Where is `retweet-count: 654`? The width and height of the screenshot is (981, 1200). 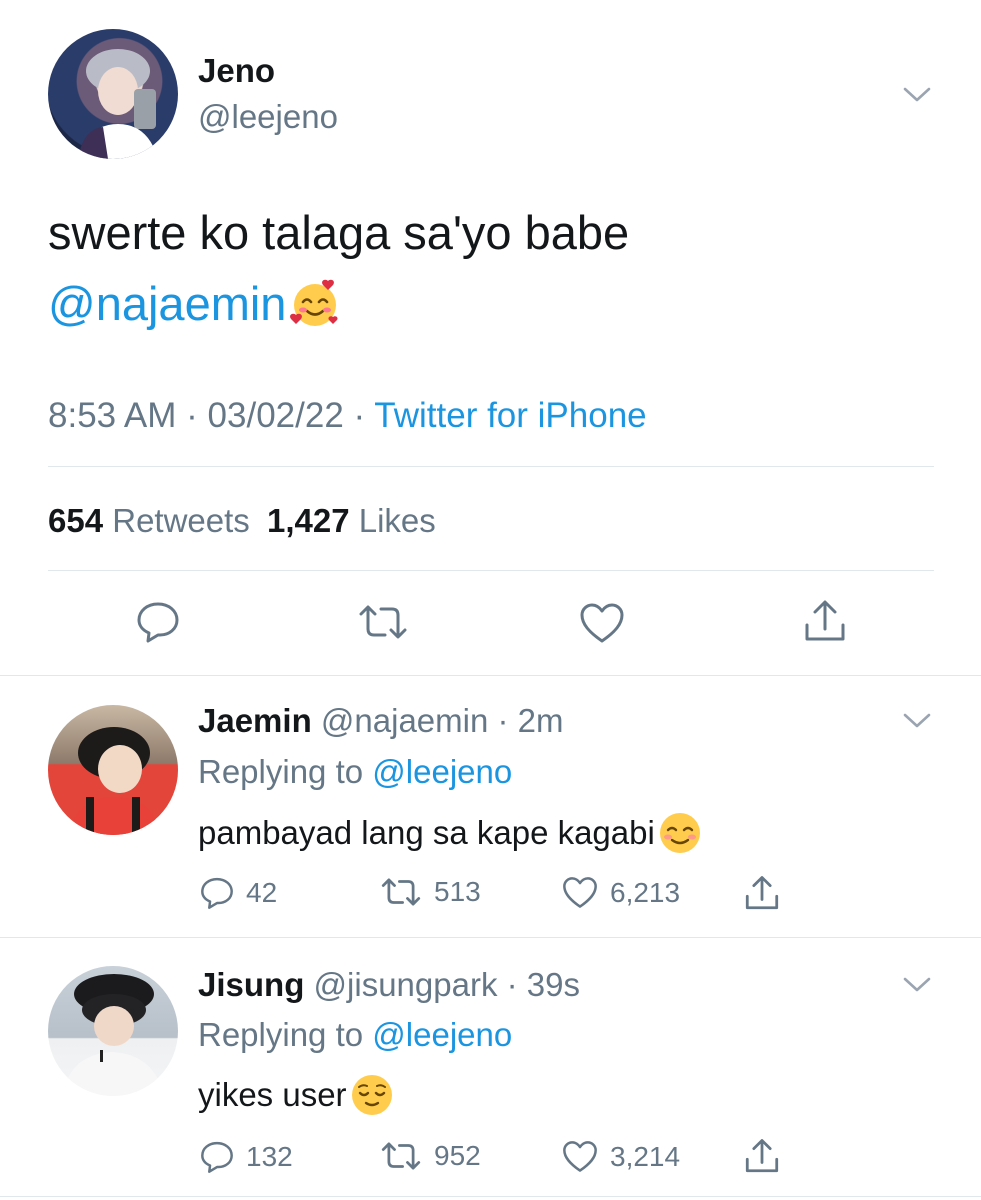
retweet-count: 654 is located at coordinates (76, 520).